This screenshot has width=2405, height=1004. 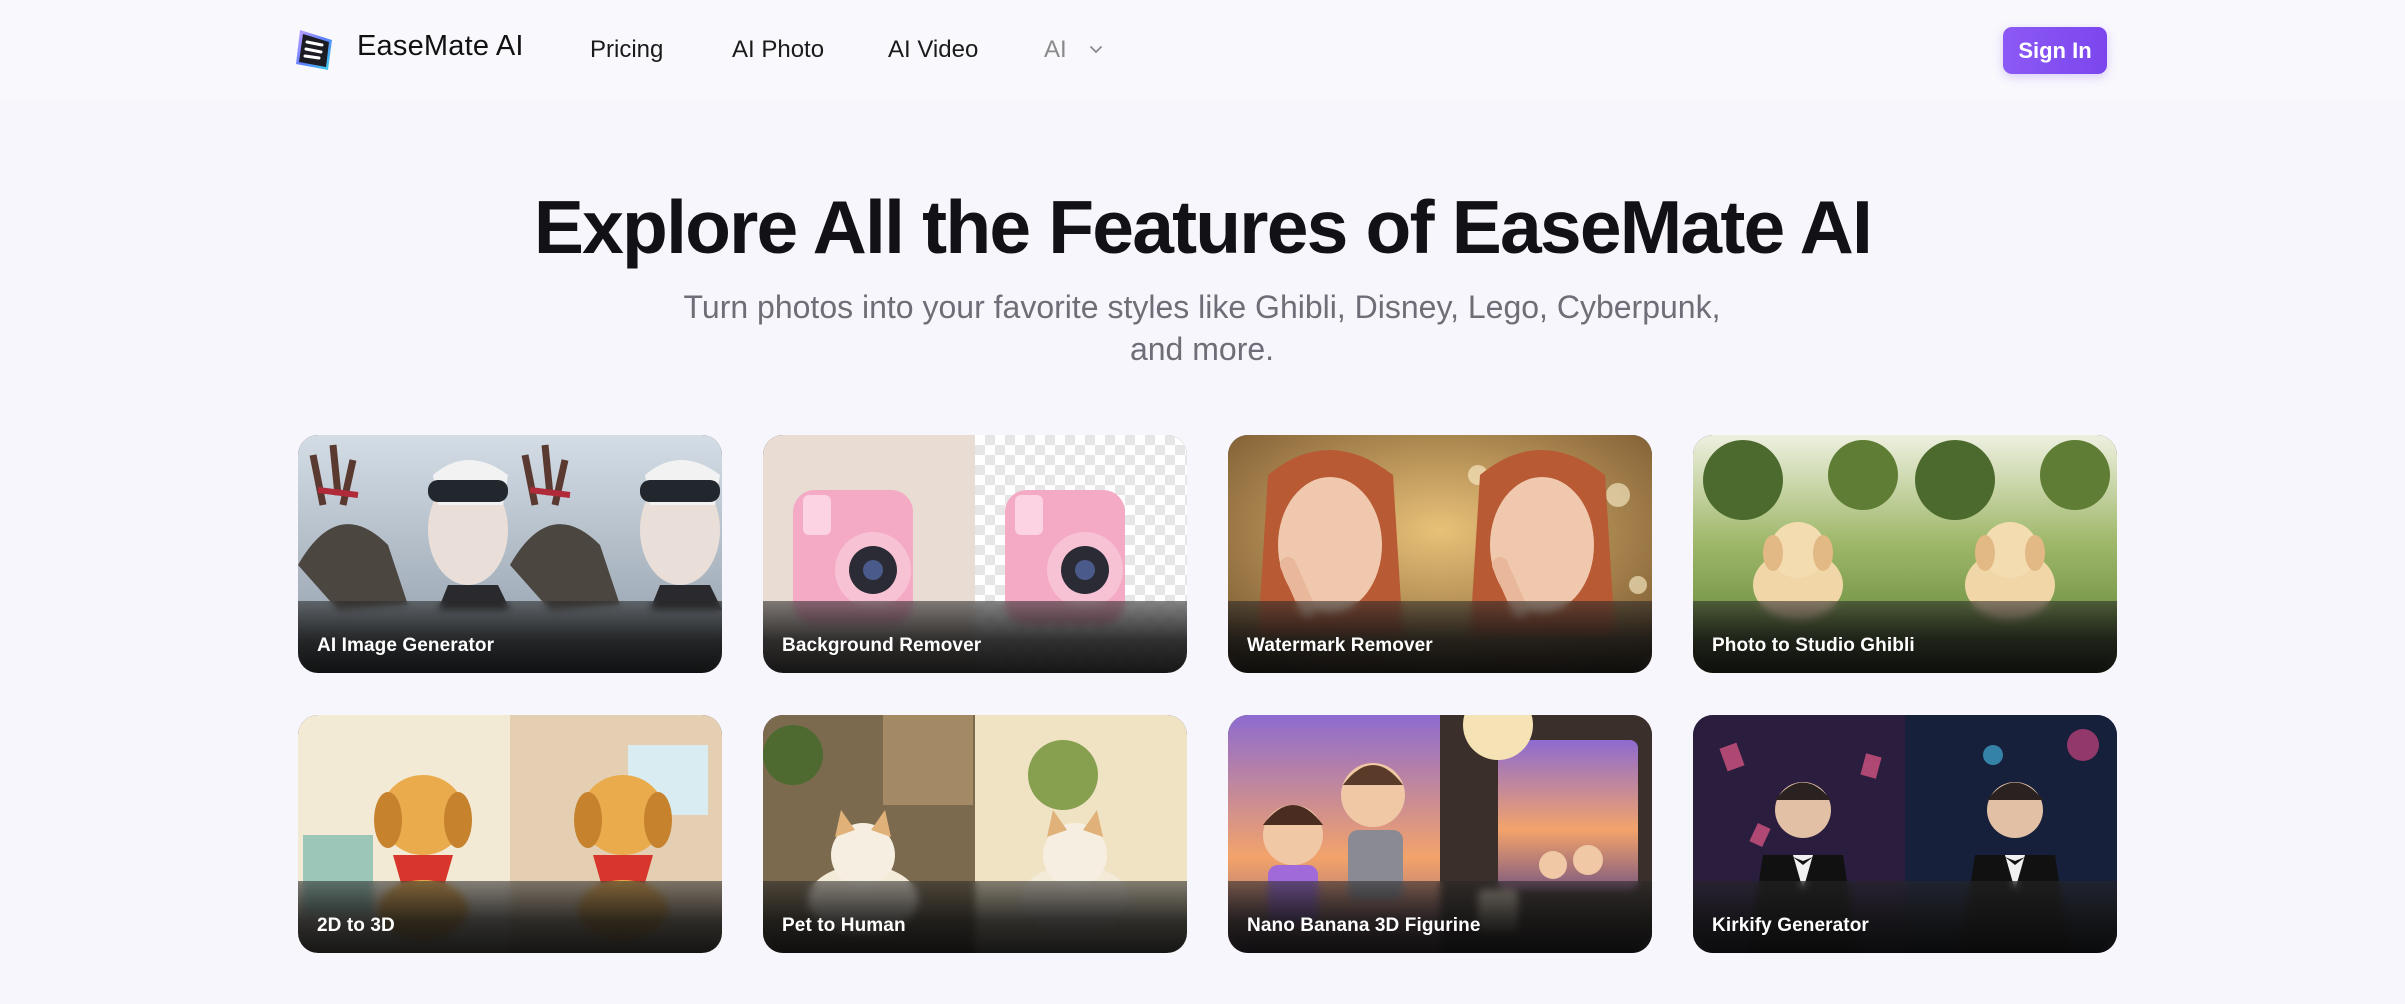 What do you see at coordinates (1202, 349) in the screenshot?
I see `subtitle-line-2: and more.` at bounding box center [1202, 349].